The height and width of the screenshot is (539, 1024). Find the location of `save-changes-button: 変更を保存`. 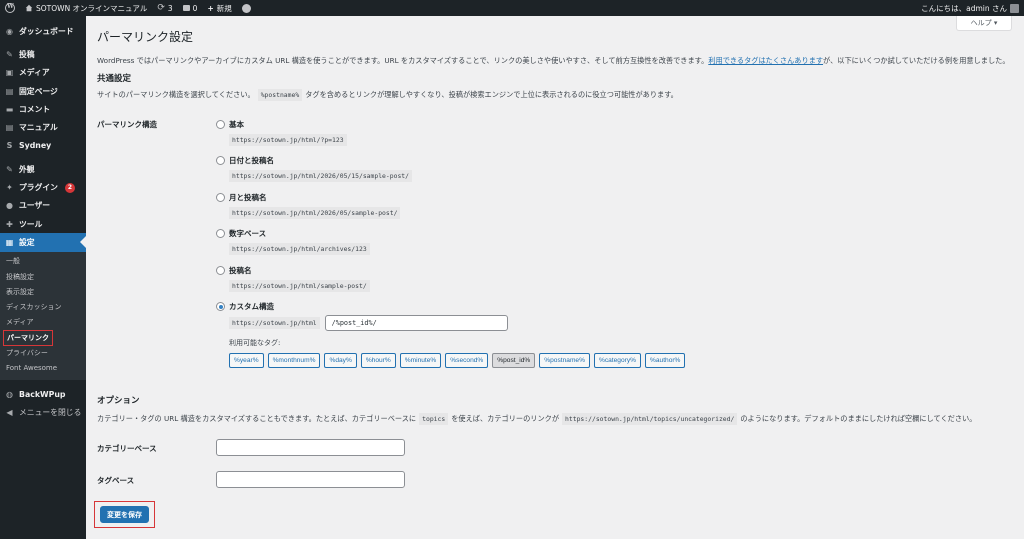

save-changes-button: 変更を保存 is located at coordinates (124, 514).